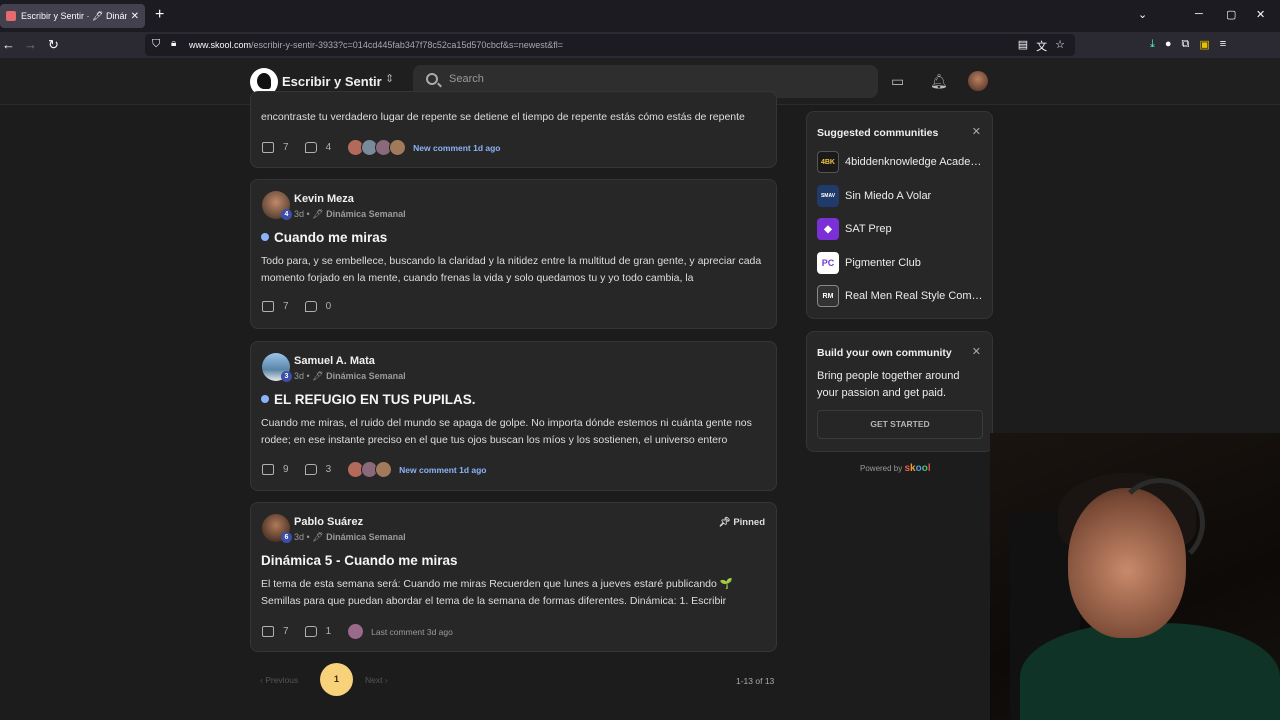 Image resolution: width=1280 pixels, height=720 pixels. What do you see at coordinates (1142, 14) in the screenshot?
I see `tab-list-icon: ⌄` at bounding box center [1142, 14].